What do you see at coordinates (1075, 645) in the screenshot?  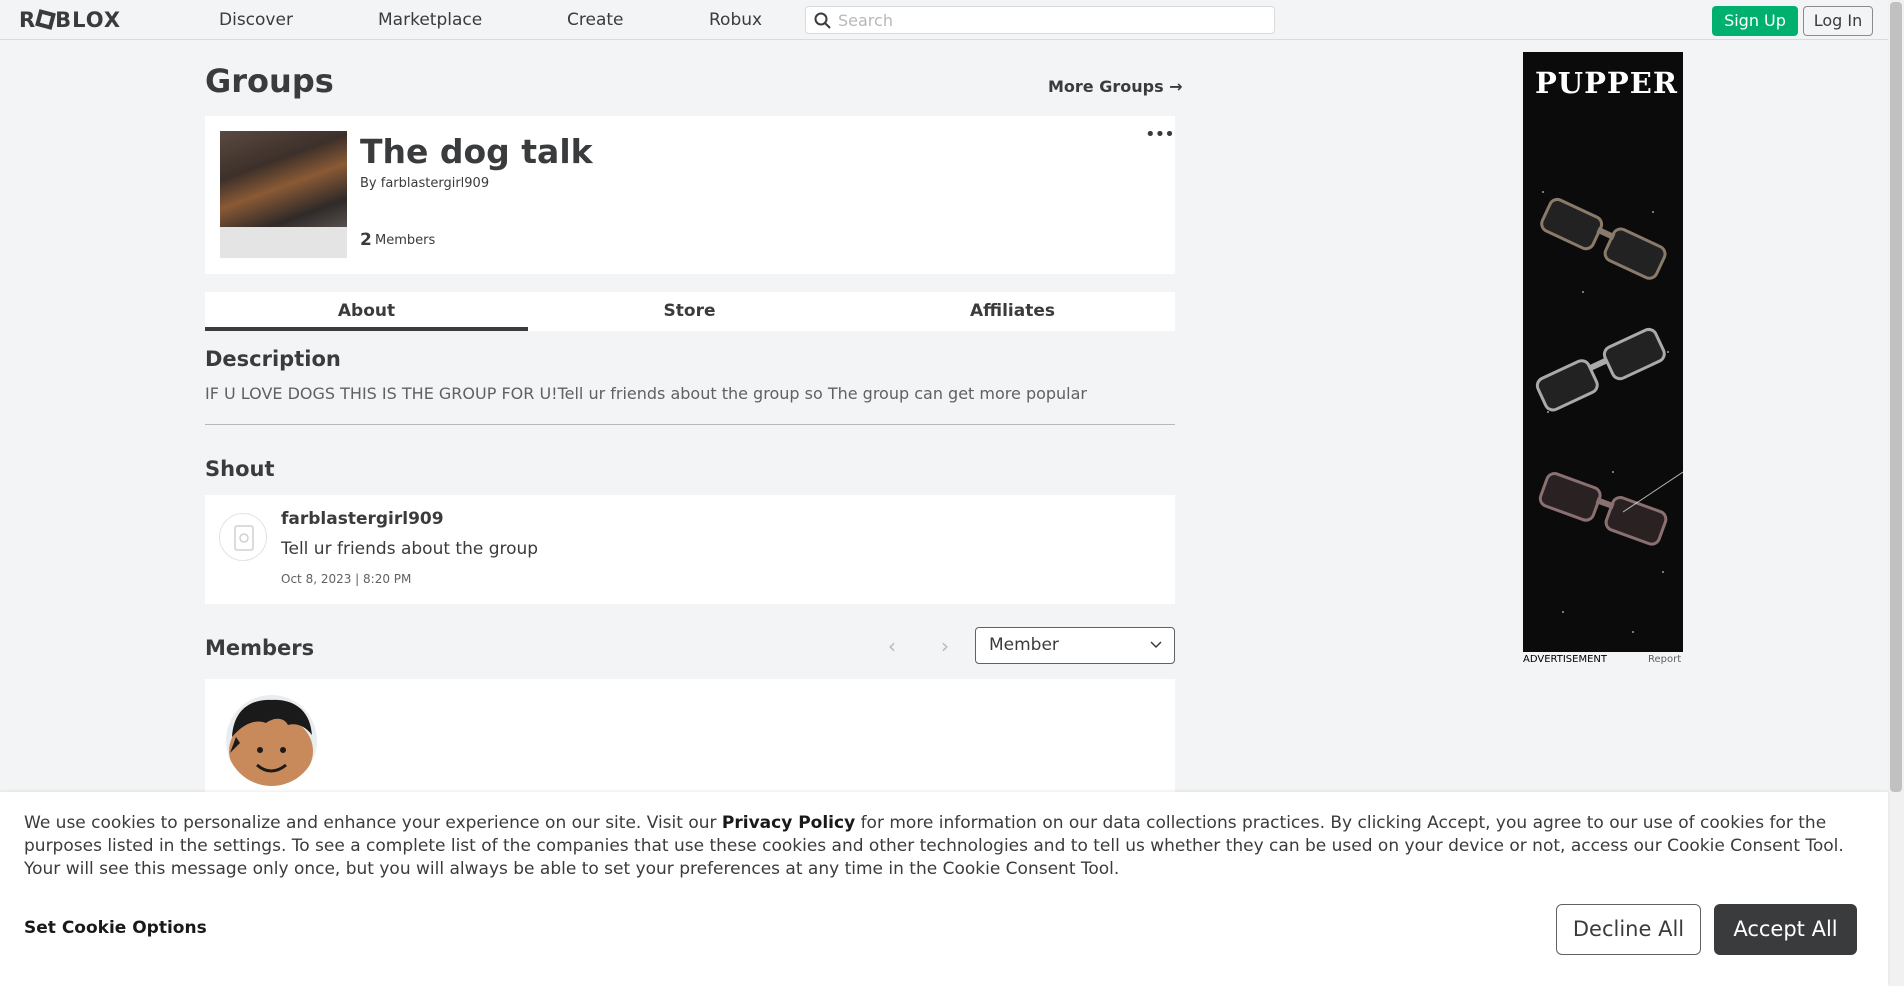 I see `role-dropdown: Member` at bounding box center [1075, 645].